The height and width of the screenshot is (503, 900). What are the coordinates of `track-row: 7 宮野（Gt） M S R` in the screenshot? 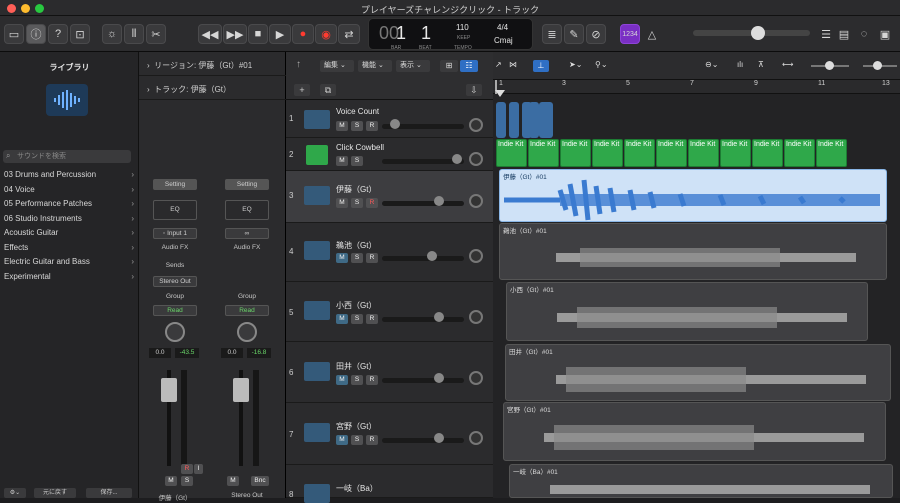 It's located at (389, 434).